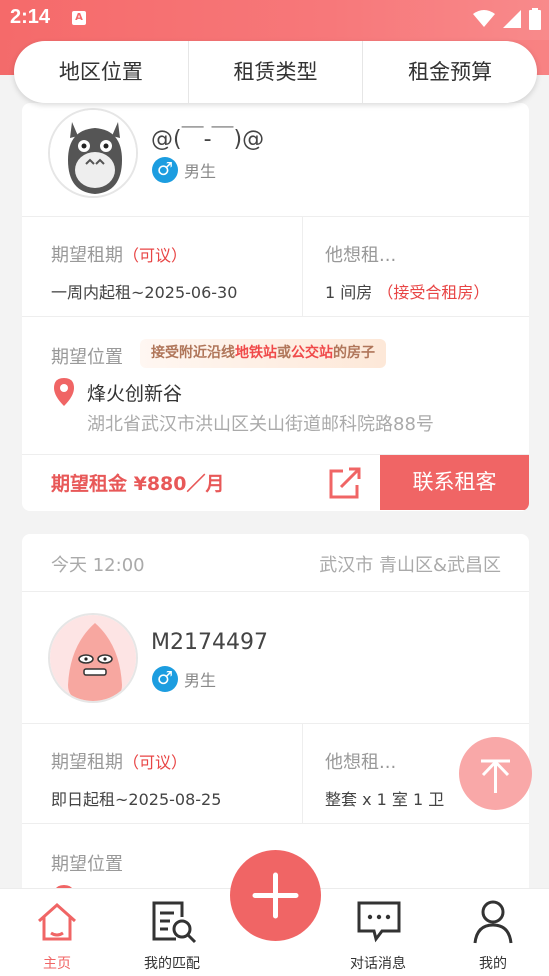 Image resolution: width=549 pixels, height=976 pixels. What do you see at coordinates (433, 292) in the screenshot?
I see `shared-tag: （接受合租房）` at bounding box center [433, 292].